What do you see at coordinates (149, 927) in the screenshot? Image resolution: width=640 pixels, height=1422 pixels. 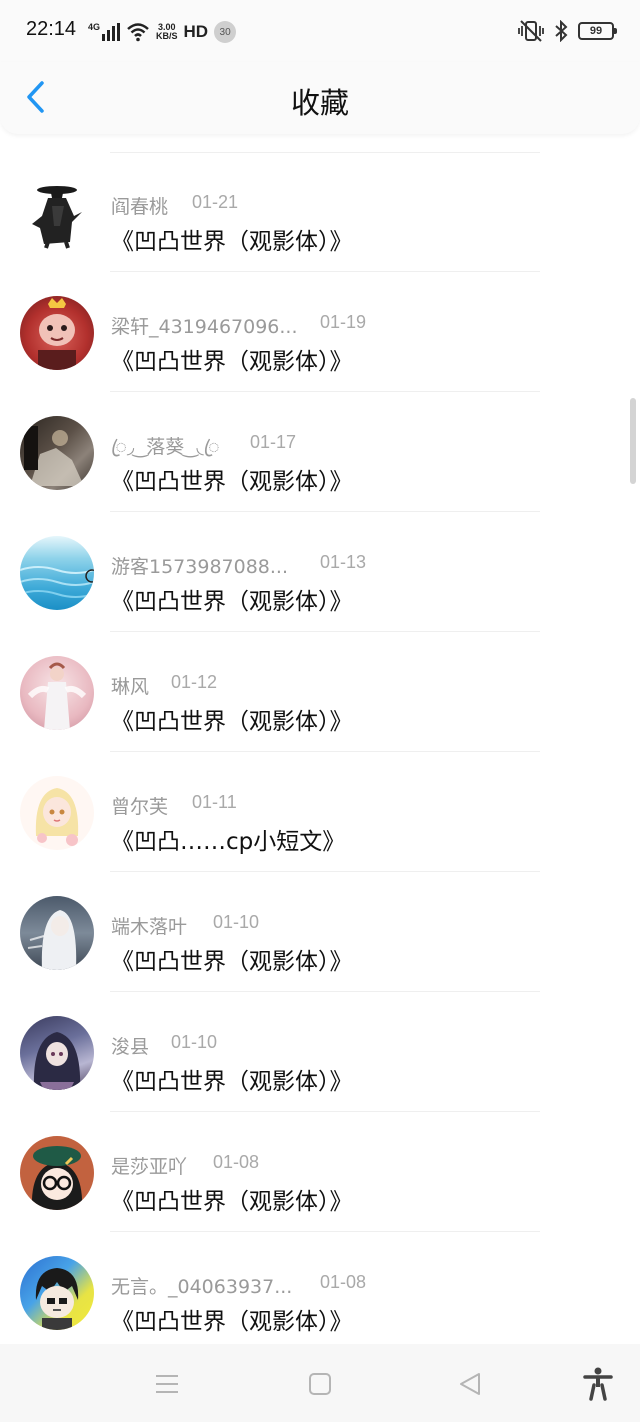 I see `author-name: 端木落叶` at bounding box center [149, 927].